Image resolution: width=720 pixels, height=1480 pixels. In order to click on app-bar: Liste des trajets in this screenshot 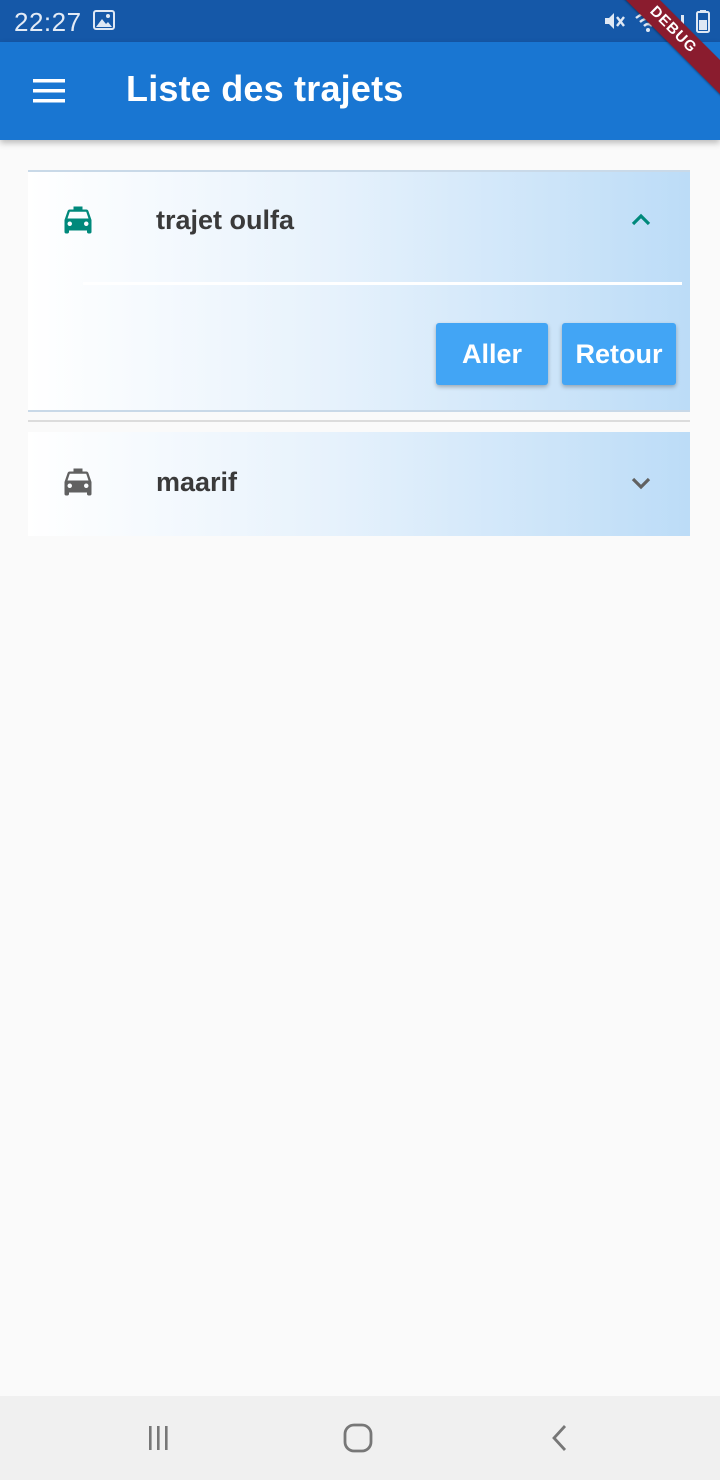, I will do `click(360, 91)`.